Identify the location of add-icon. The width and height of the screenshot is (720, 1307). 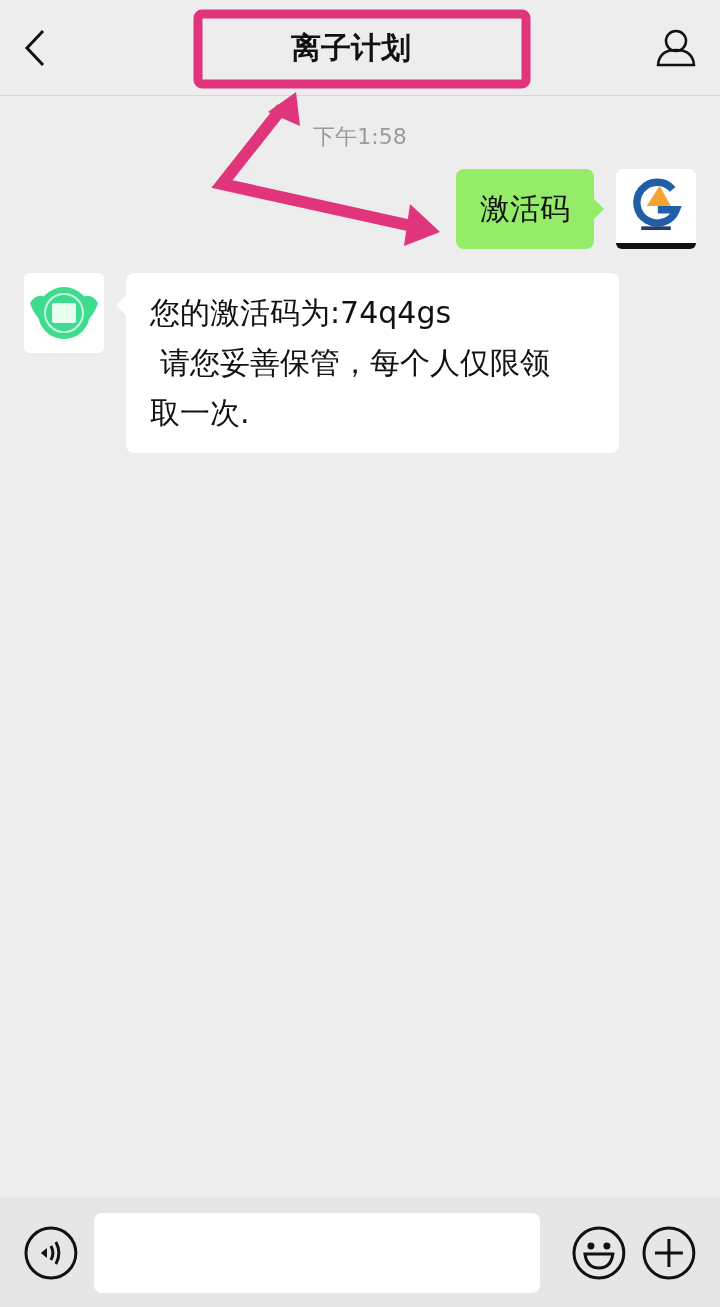
(669, 1252).